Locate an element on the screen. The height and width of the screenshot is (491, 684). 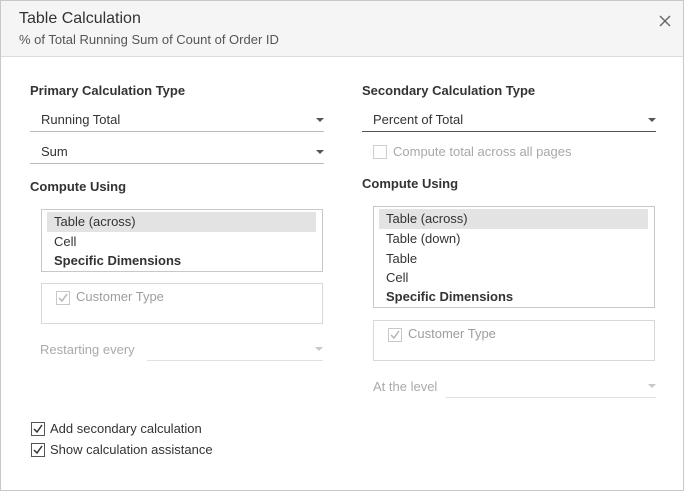
at-the-level-dropdown is located at coordinates (551, 386).